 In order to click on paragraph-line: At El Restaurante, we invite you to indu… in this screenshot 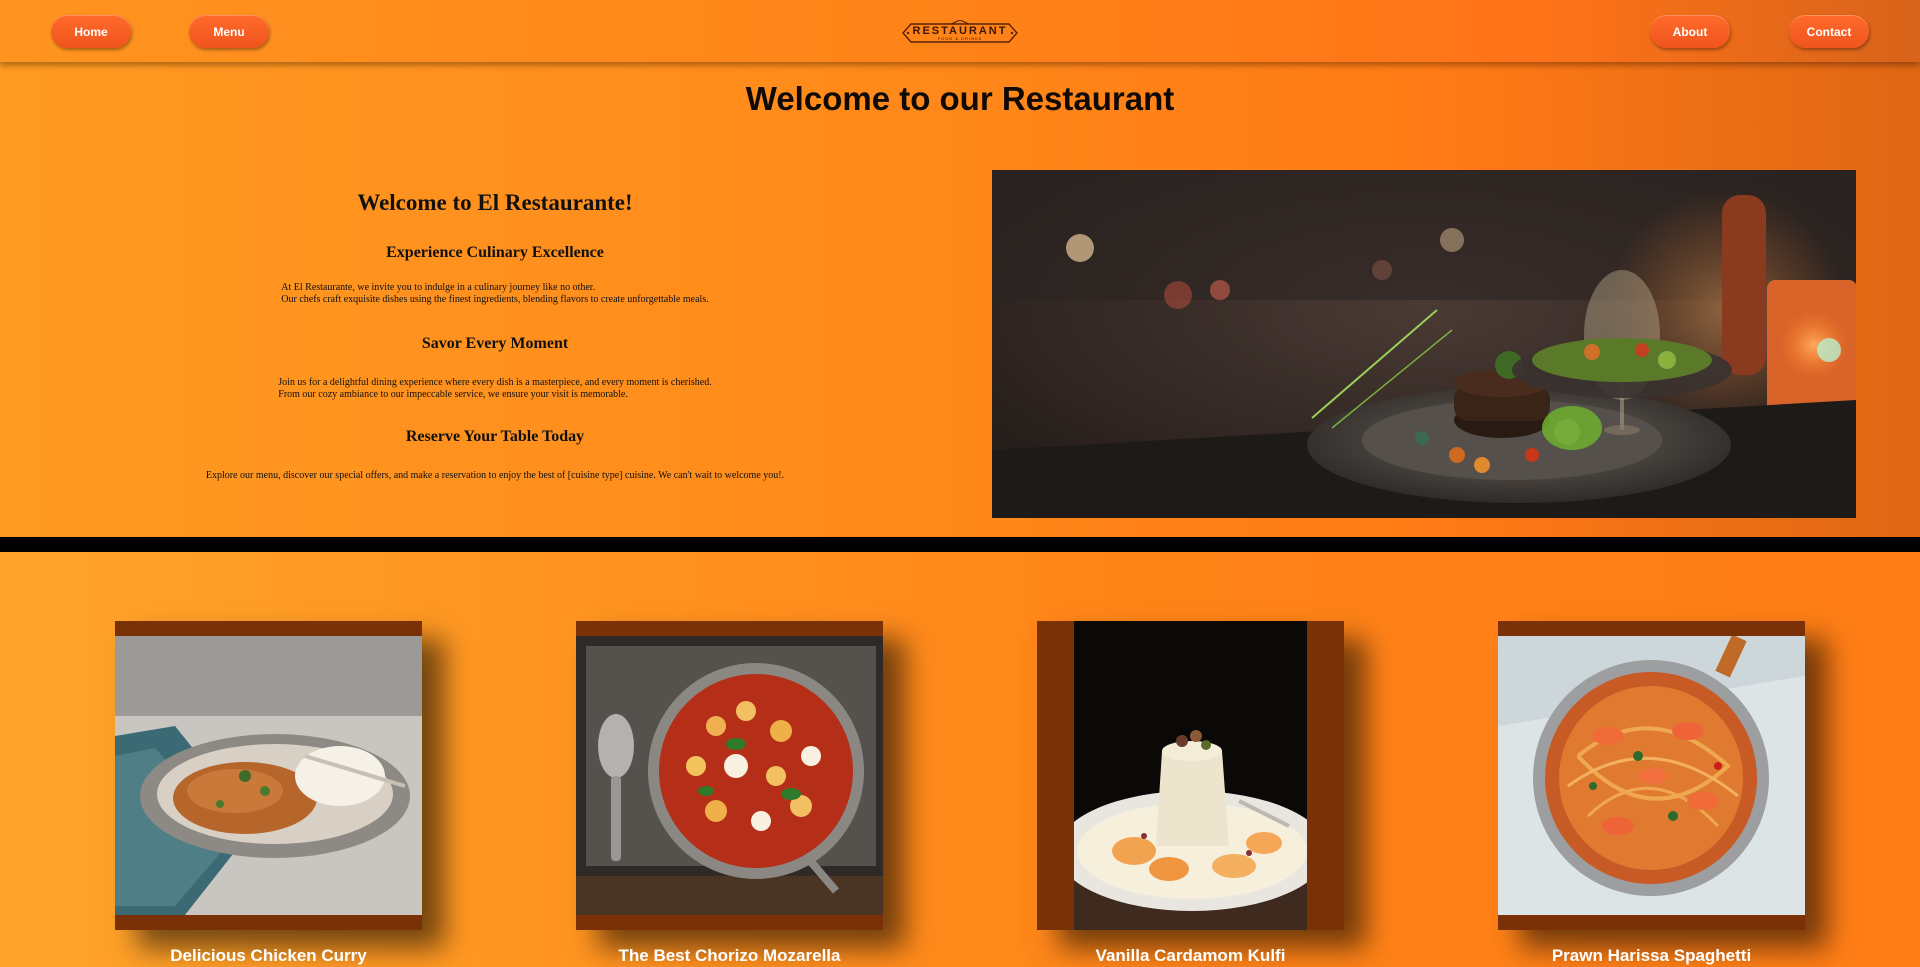, I will do `click(438, 287)`.